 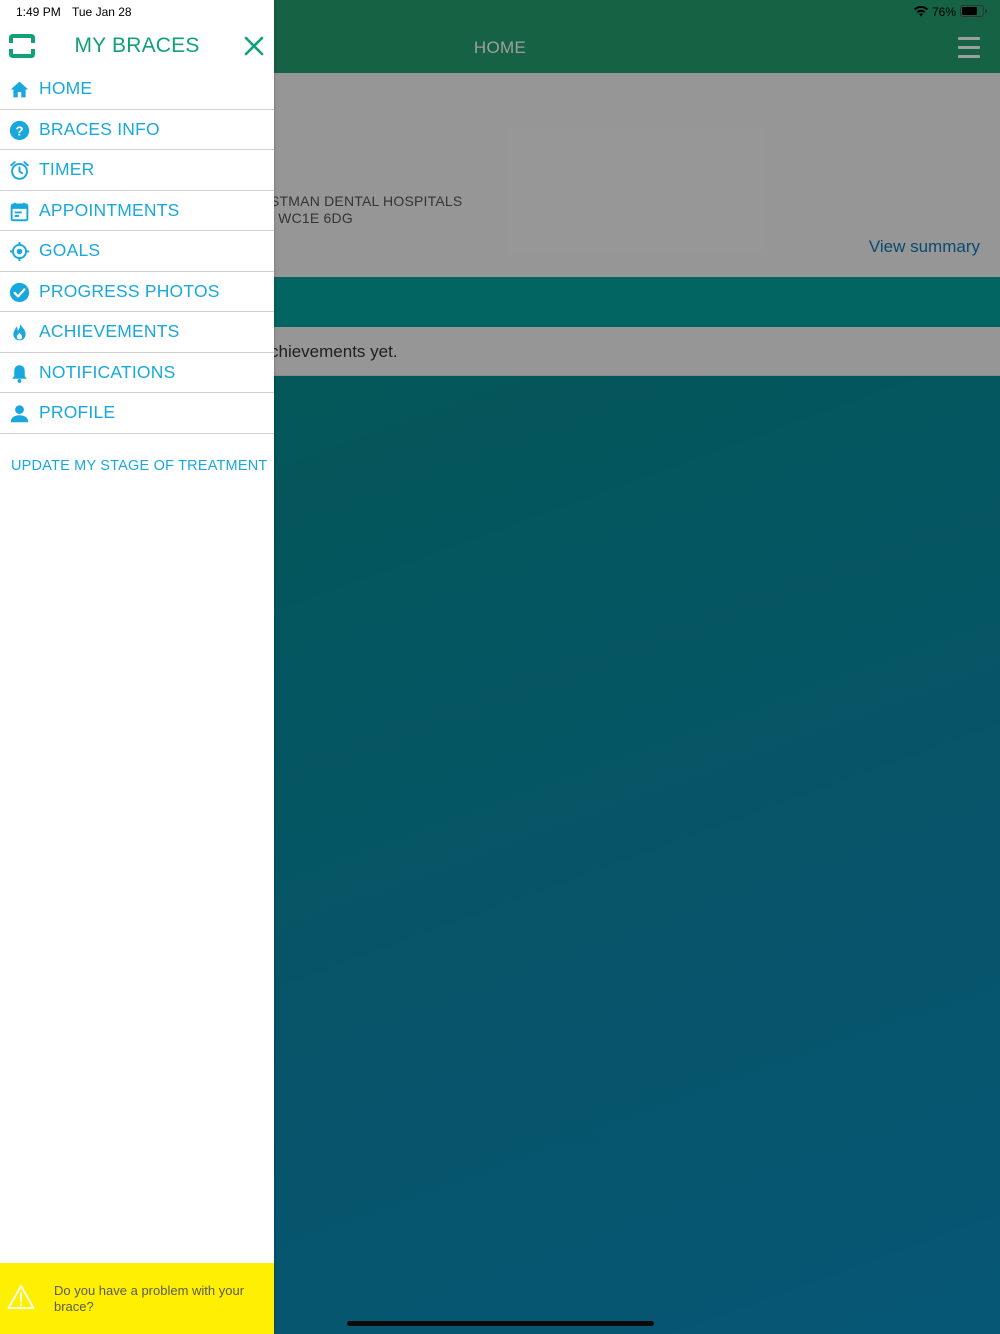 I want to click on bell-icon, so click(x=19, y=373).